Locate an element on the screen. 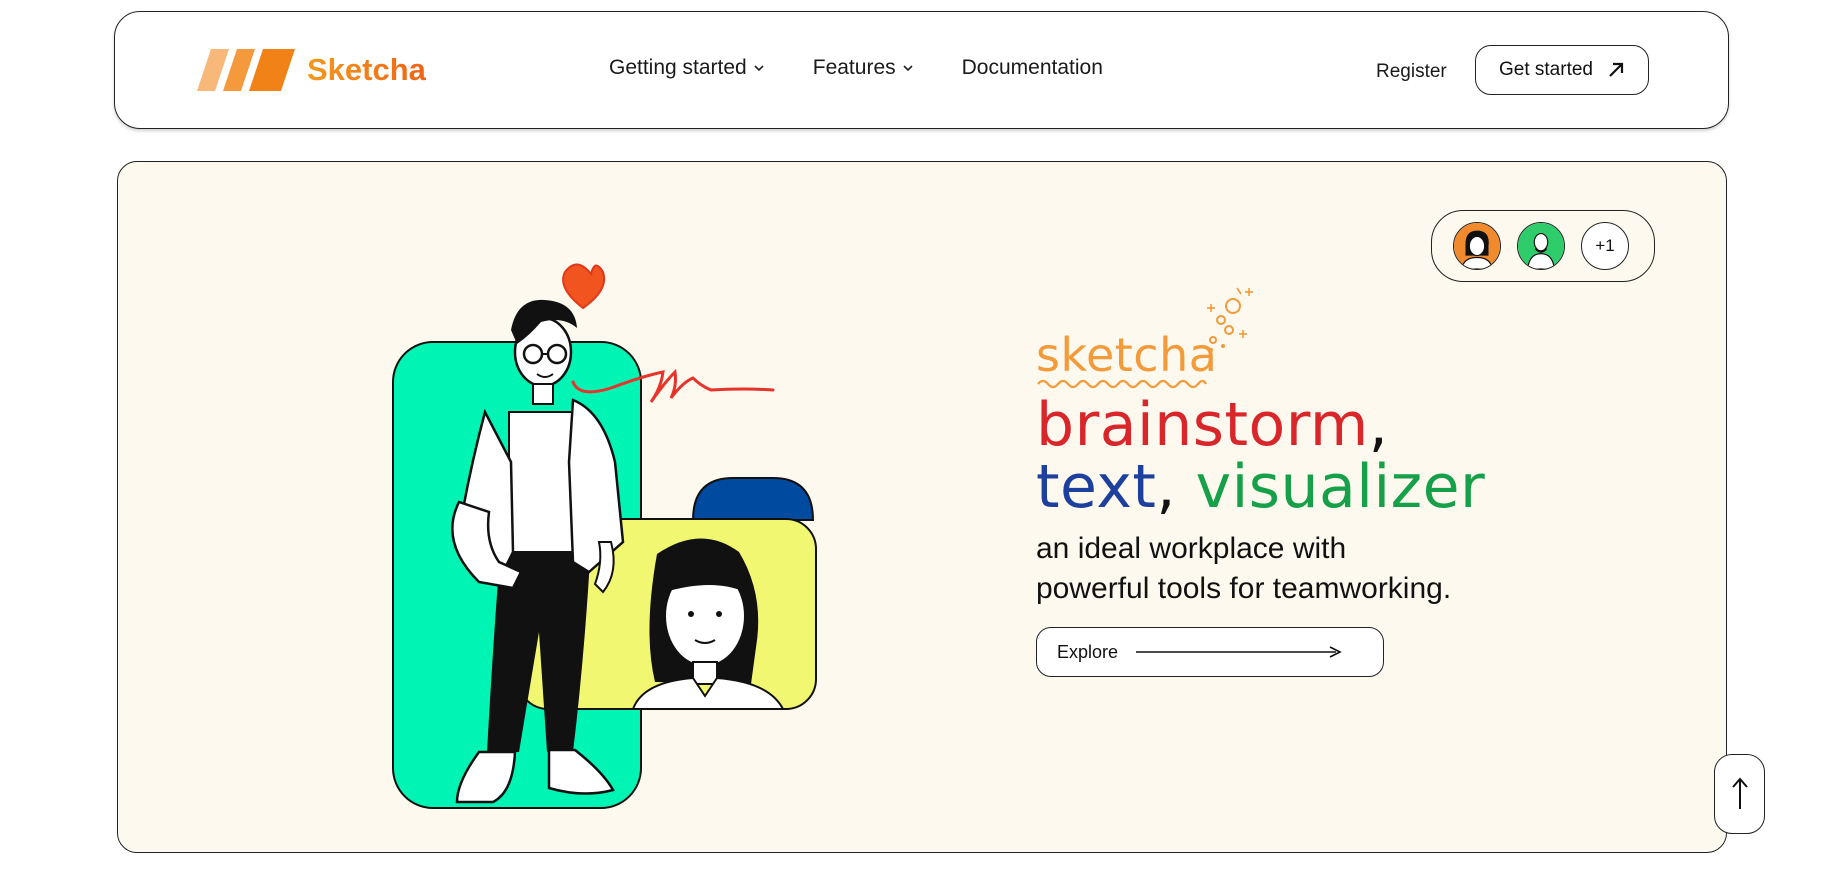 The image size is (1837, 885). nav-documentation: Documentation is located at coordinates (1032, 68).